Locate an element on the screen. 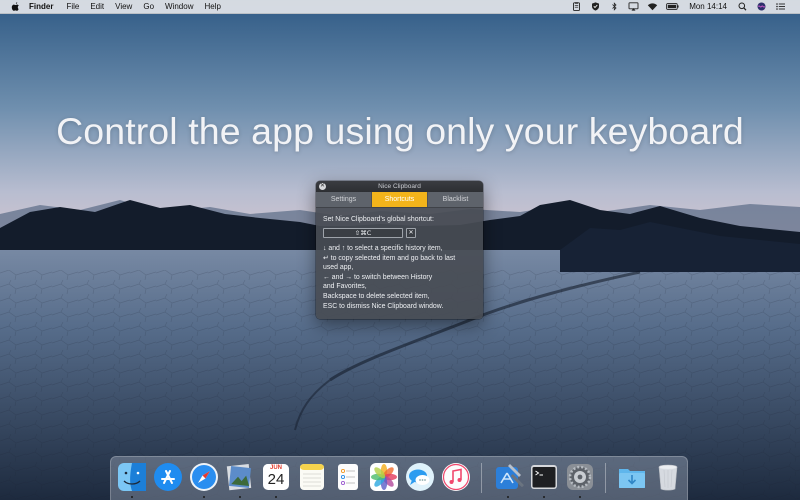  help-line: Backspace to delete selected item, is located at coordinates (376, 296).